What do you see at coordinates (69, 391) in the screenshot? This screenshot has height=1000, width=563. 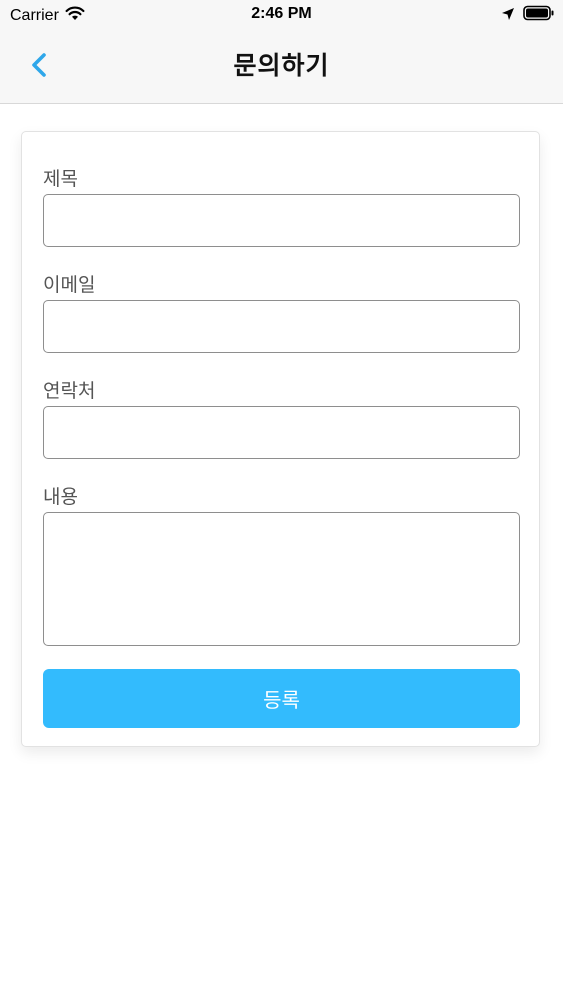 I see `contact-field-label: 연락처` at bounding box center [69, 391].